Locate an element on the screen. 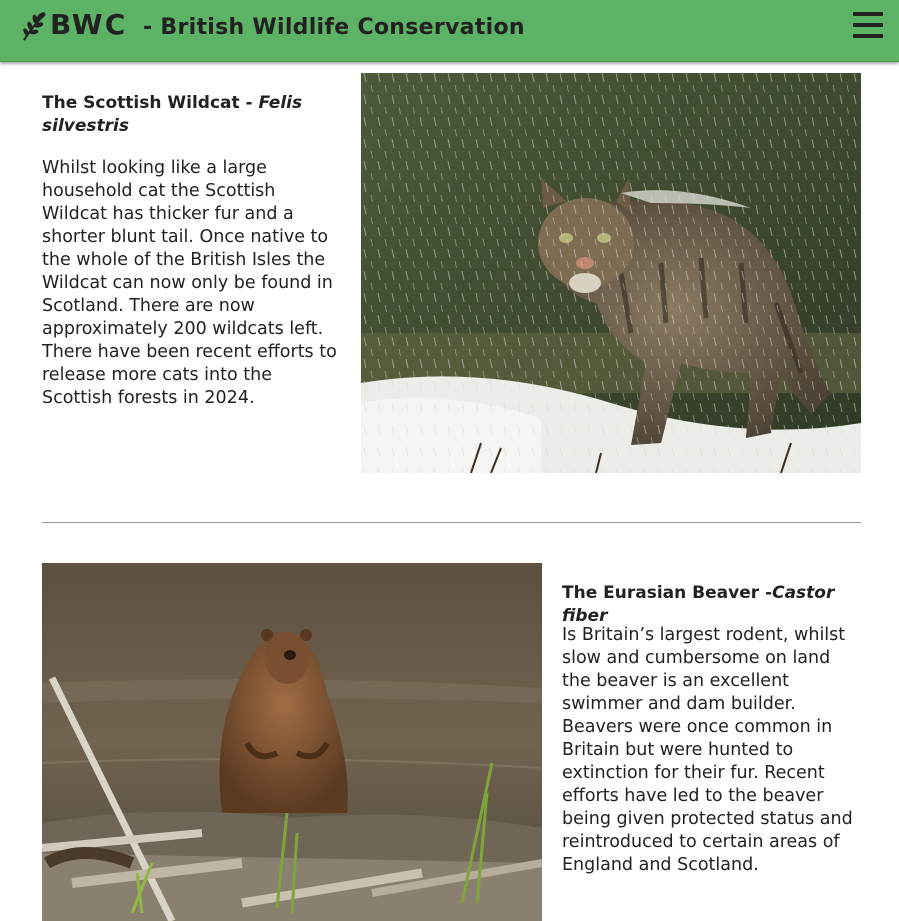 This screenshot has height=921, width=899. site-title: - British Wildlife Conservation is located at coordinates (334, 27).